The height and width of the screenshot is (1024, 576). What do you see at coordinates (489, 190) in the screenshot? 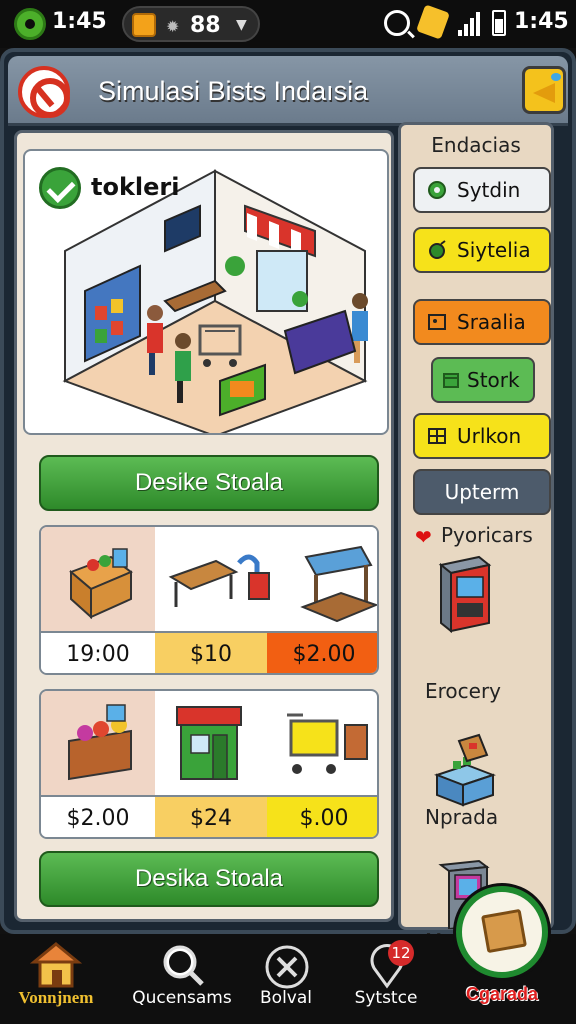
I see `sidebar-button-label: Sytdin` at bounding box center [489, 190].